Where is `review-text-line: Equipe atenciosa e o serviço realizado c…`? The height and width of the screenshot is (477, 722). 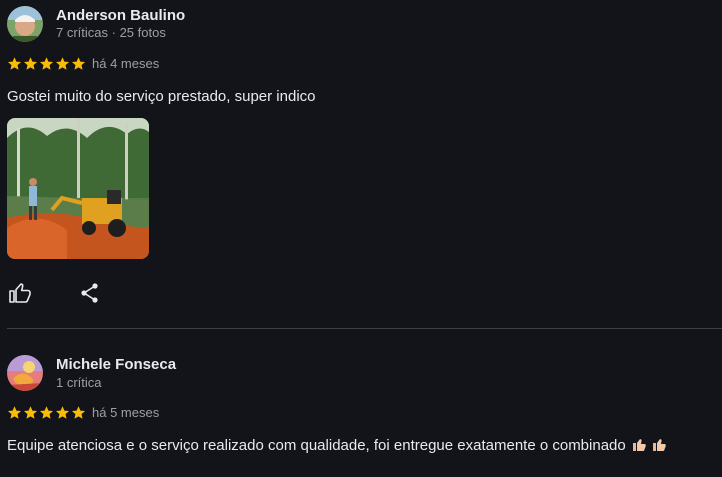
review-text-line: Equipe atenciosa e o serviço realizado c… is located at coordinates (336, 446).